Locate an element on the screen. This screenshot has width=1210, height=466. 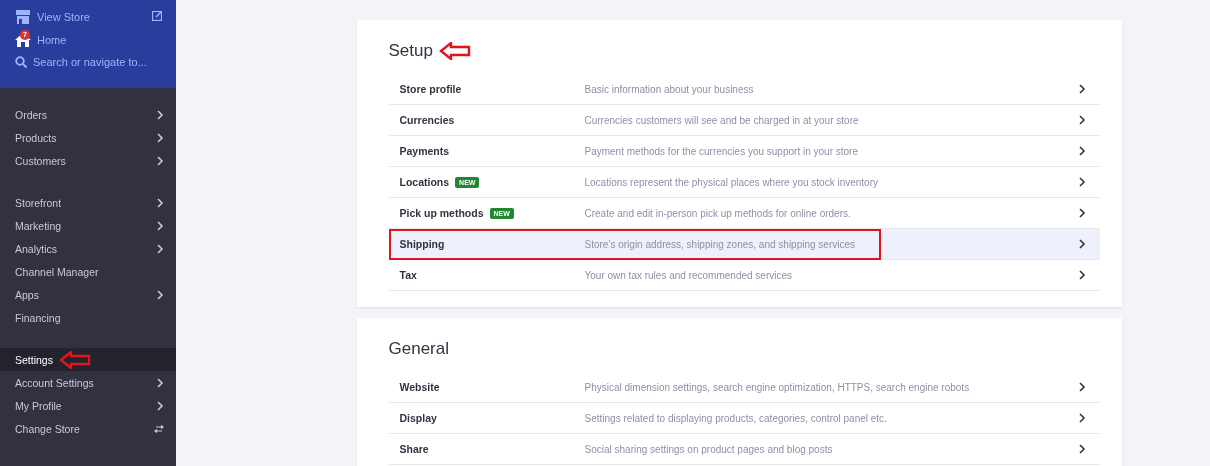
external-link-icon is located at coordinates (157, 15).